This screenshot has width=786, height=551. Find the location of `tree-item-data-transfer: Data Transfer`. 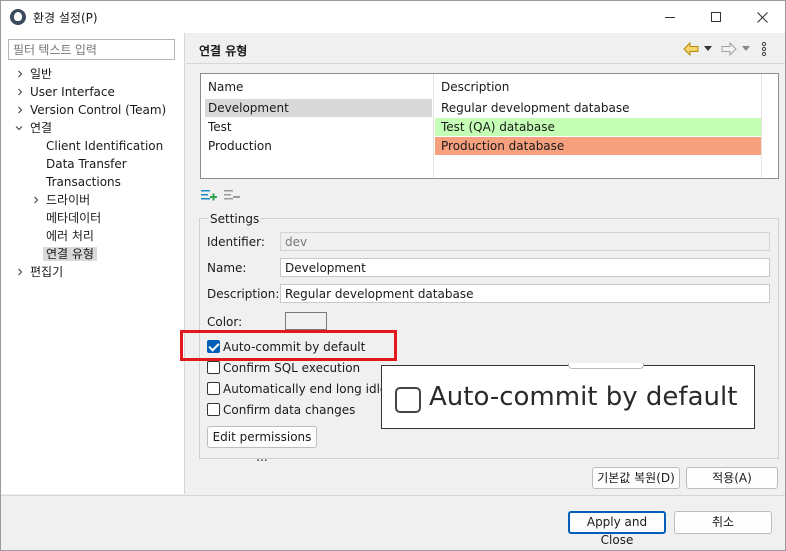

tree-item-data-transfer: Data Transfer is located at coordinates (86, 164).